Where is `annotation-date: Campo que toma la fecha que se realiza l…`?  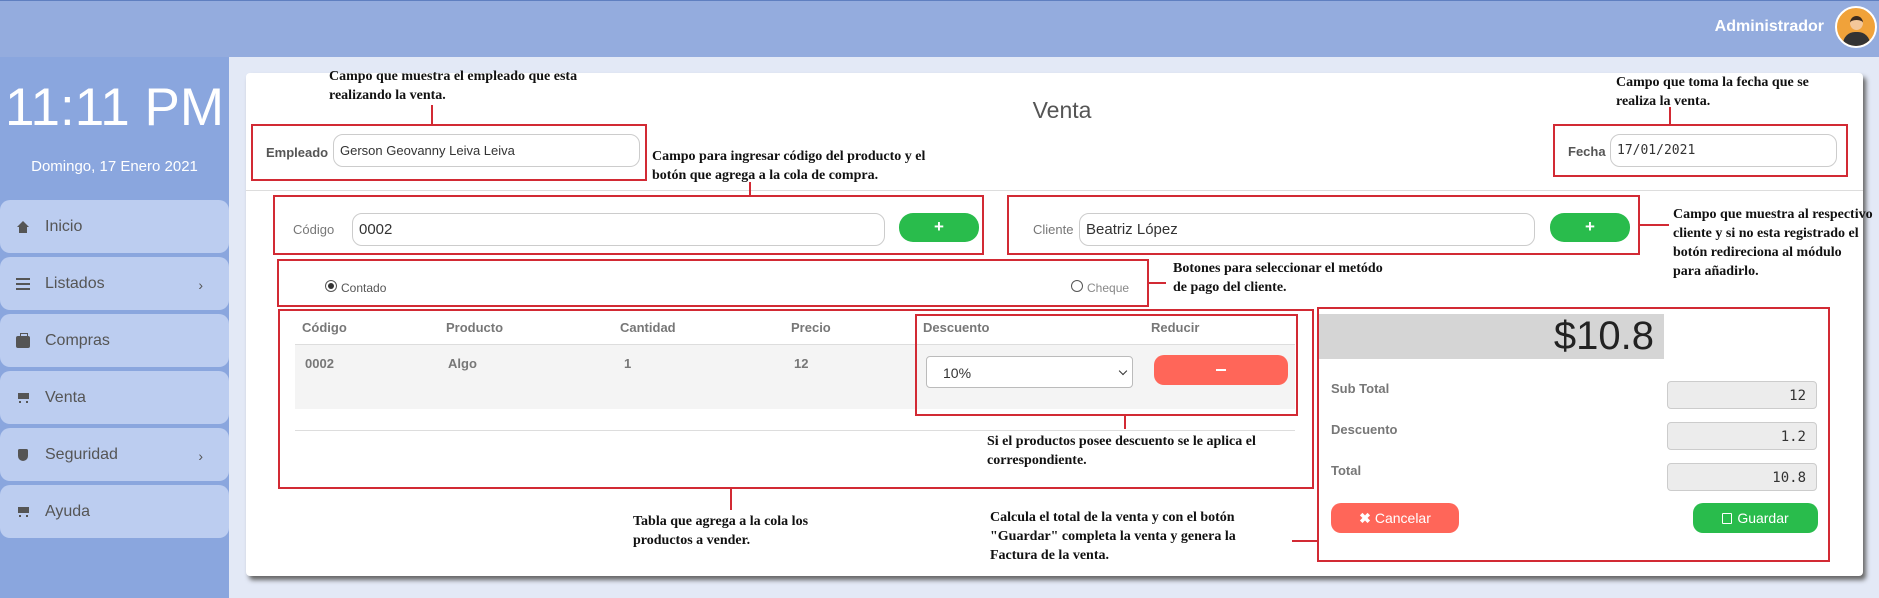 annotation-date: Campo que toma la fecha que se realiza l… is located at coordinates (1712, 92).